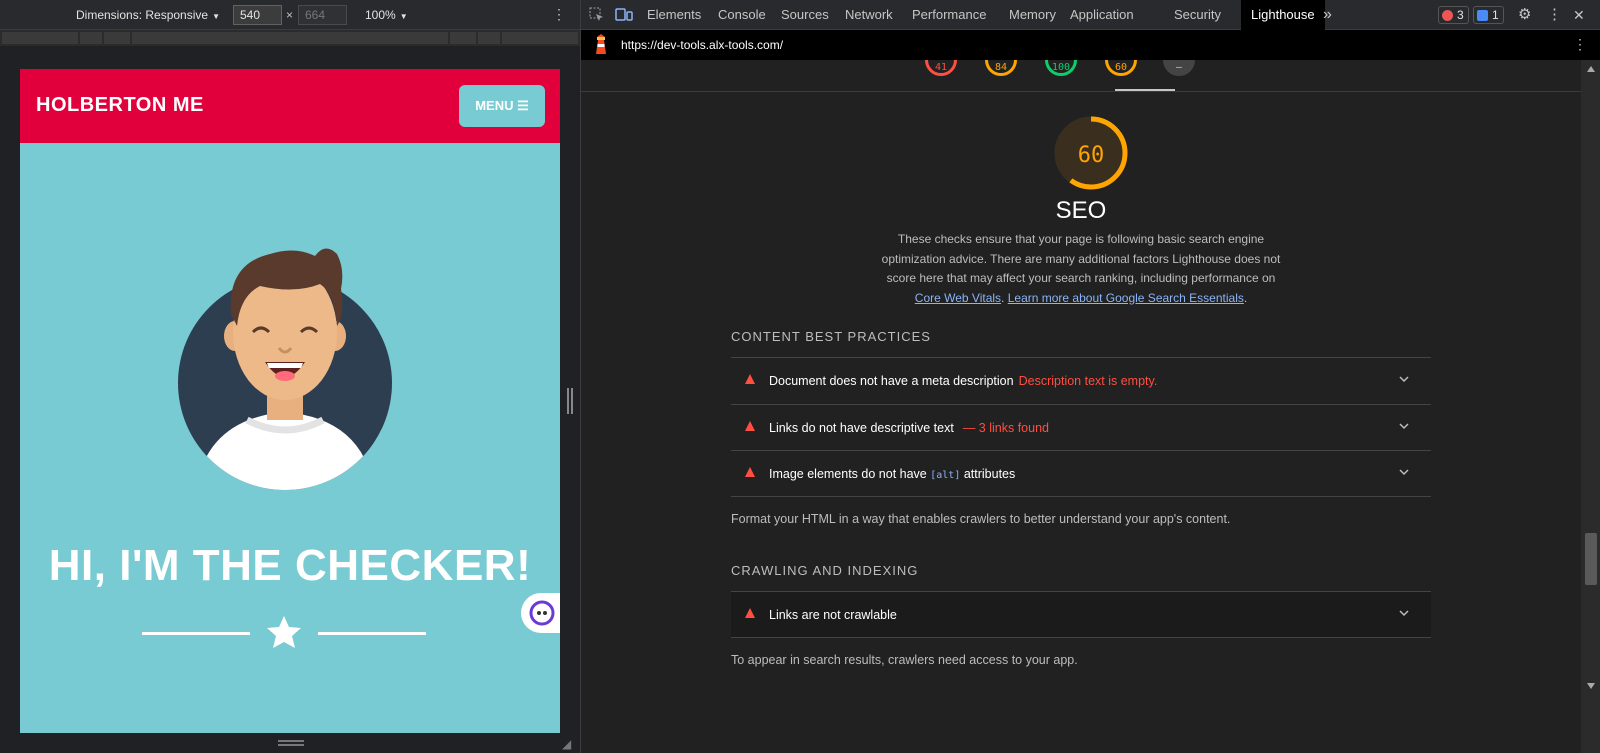 Image resolution: width=1600 pixels, height=753 pixels. I want to click on scroll-down-arrow-icon, so click(1591, 686).